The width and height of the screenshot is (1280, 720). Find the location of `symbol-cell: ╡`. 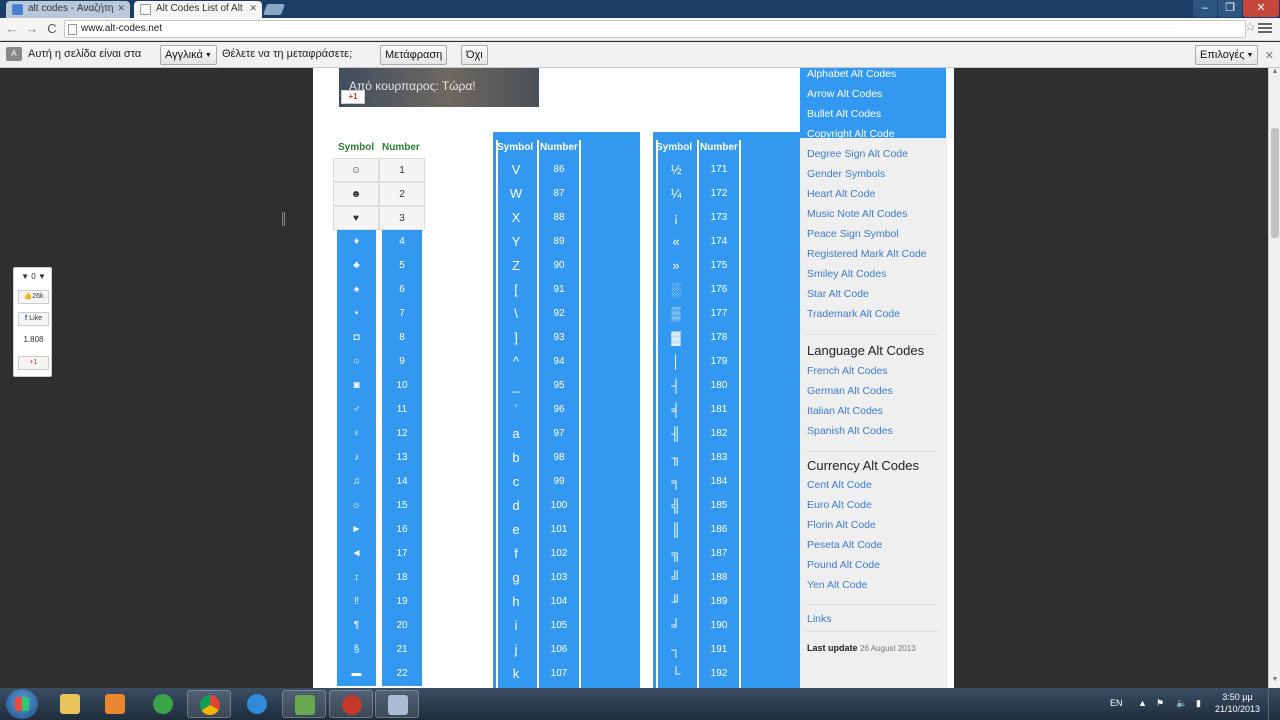

symbol-cell: ╡ is located at coordinates (676, 410).